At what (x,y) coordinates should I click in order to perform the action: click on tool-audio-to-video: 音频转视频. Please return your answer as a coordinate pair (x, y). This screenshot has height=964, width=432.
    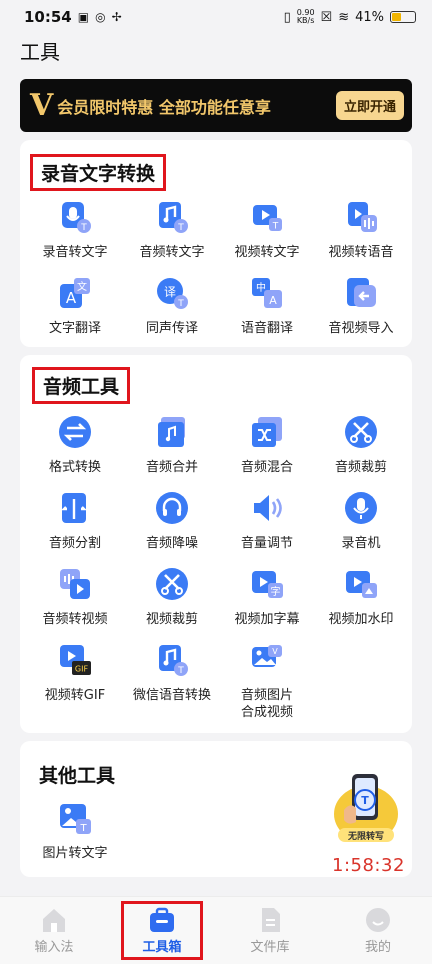
    Looking at the image, I should click on (75, 597).